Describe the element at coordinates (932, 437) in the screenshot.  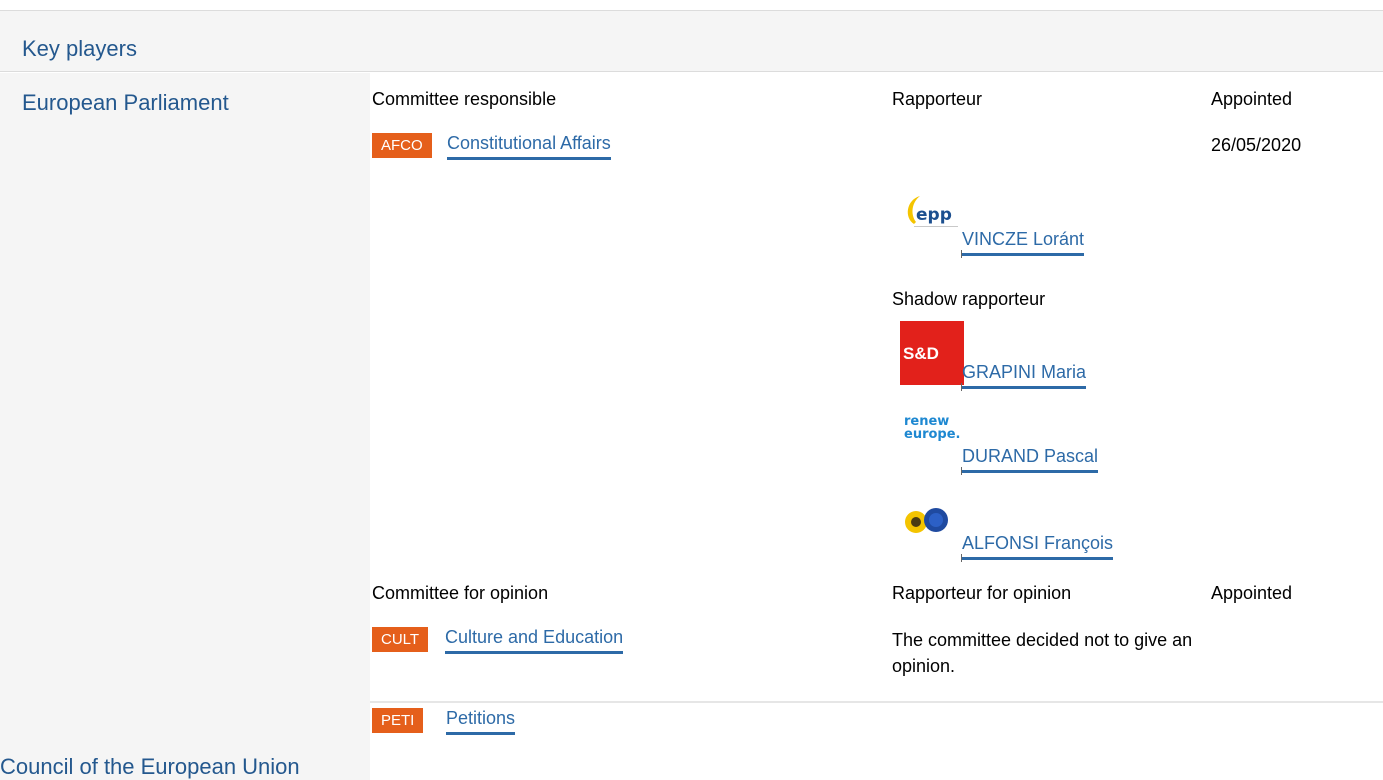
I see `renew-europe-logo-icon: renew europe.` at that location.